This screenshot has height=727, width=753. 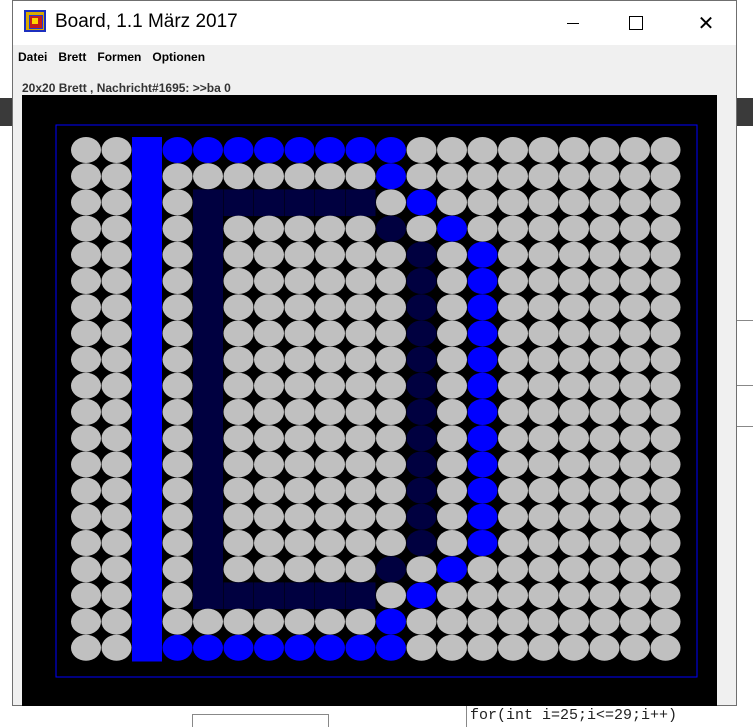 What do you see at coordinates (391, 647) in the screenshot?
I see `board-cell-r19-c10` at bounding box center [391, 647].